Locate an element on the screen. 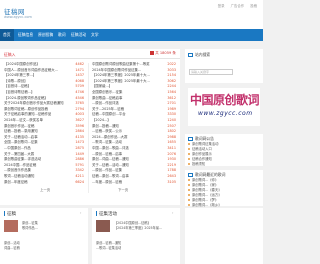  list-row: 关于征稿启事的通知...征稿作品 4003 is located at coordinates (44, 114).